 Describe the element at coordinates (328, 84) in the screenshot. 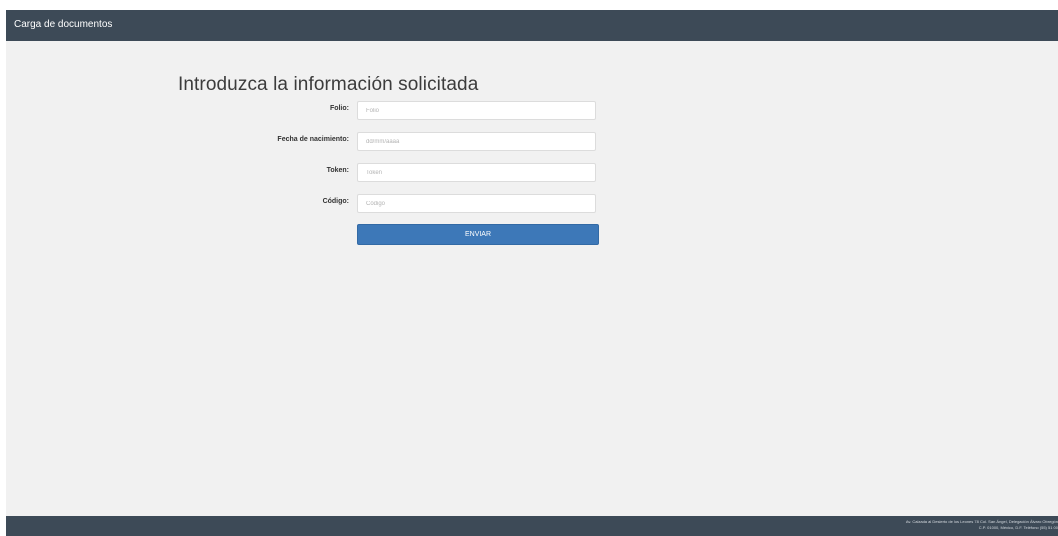

I see `form-heading: Introduzca la información solicitada` at that location.